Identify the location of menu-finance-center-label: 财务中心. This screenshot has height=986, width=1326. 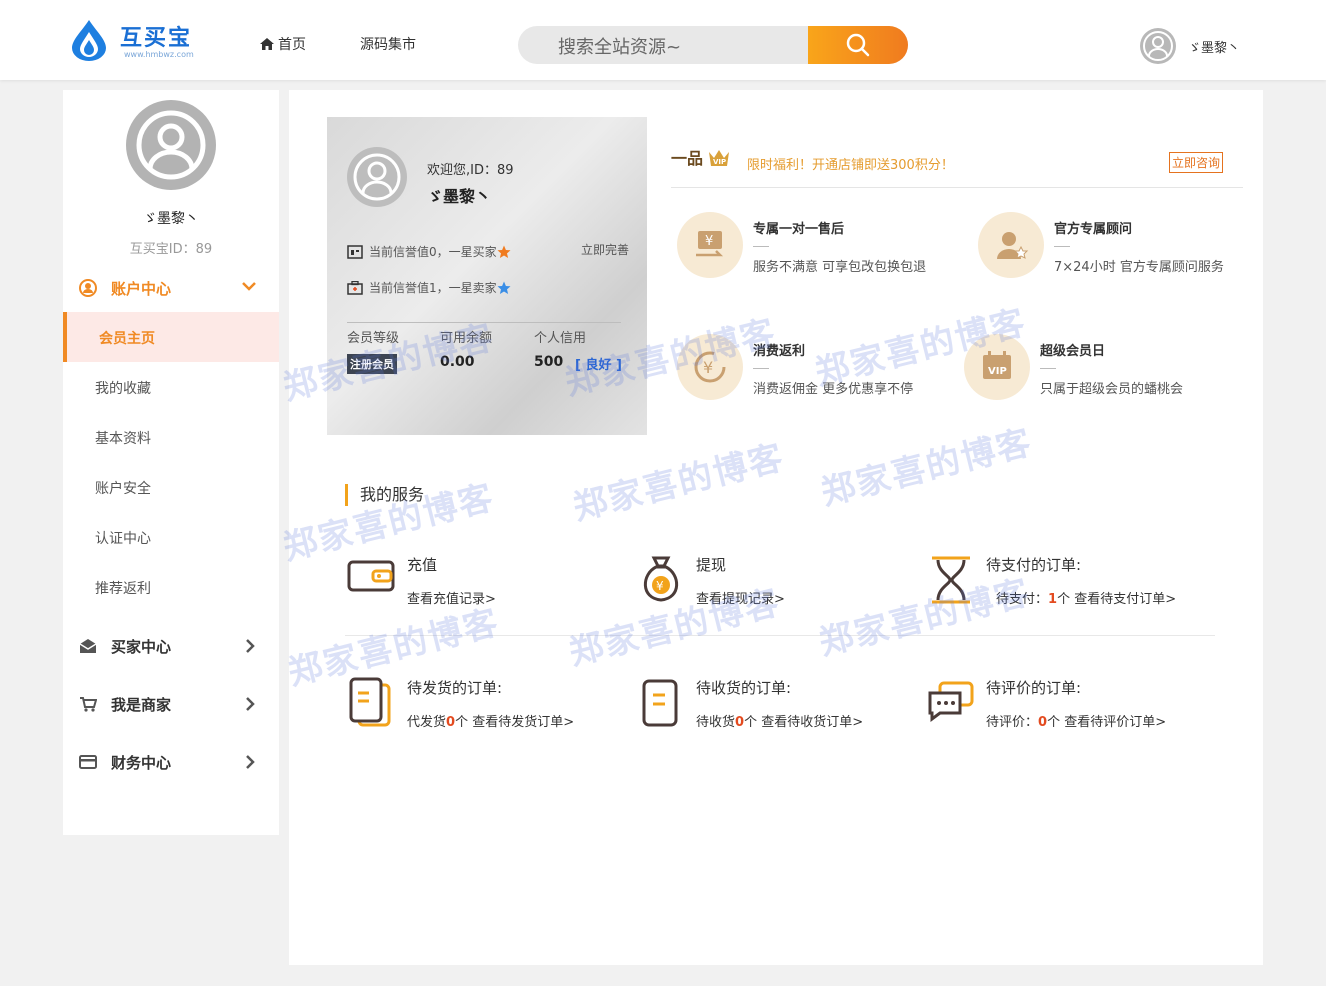
(141, 763).